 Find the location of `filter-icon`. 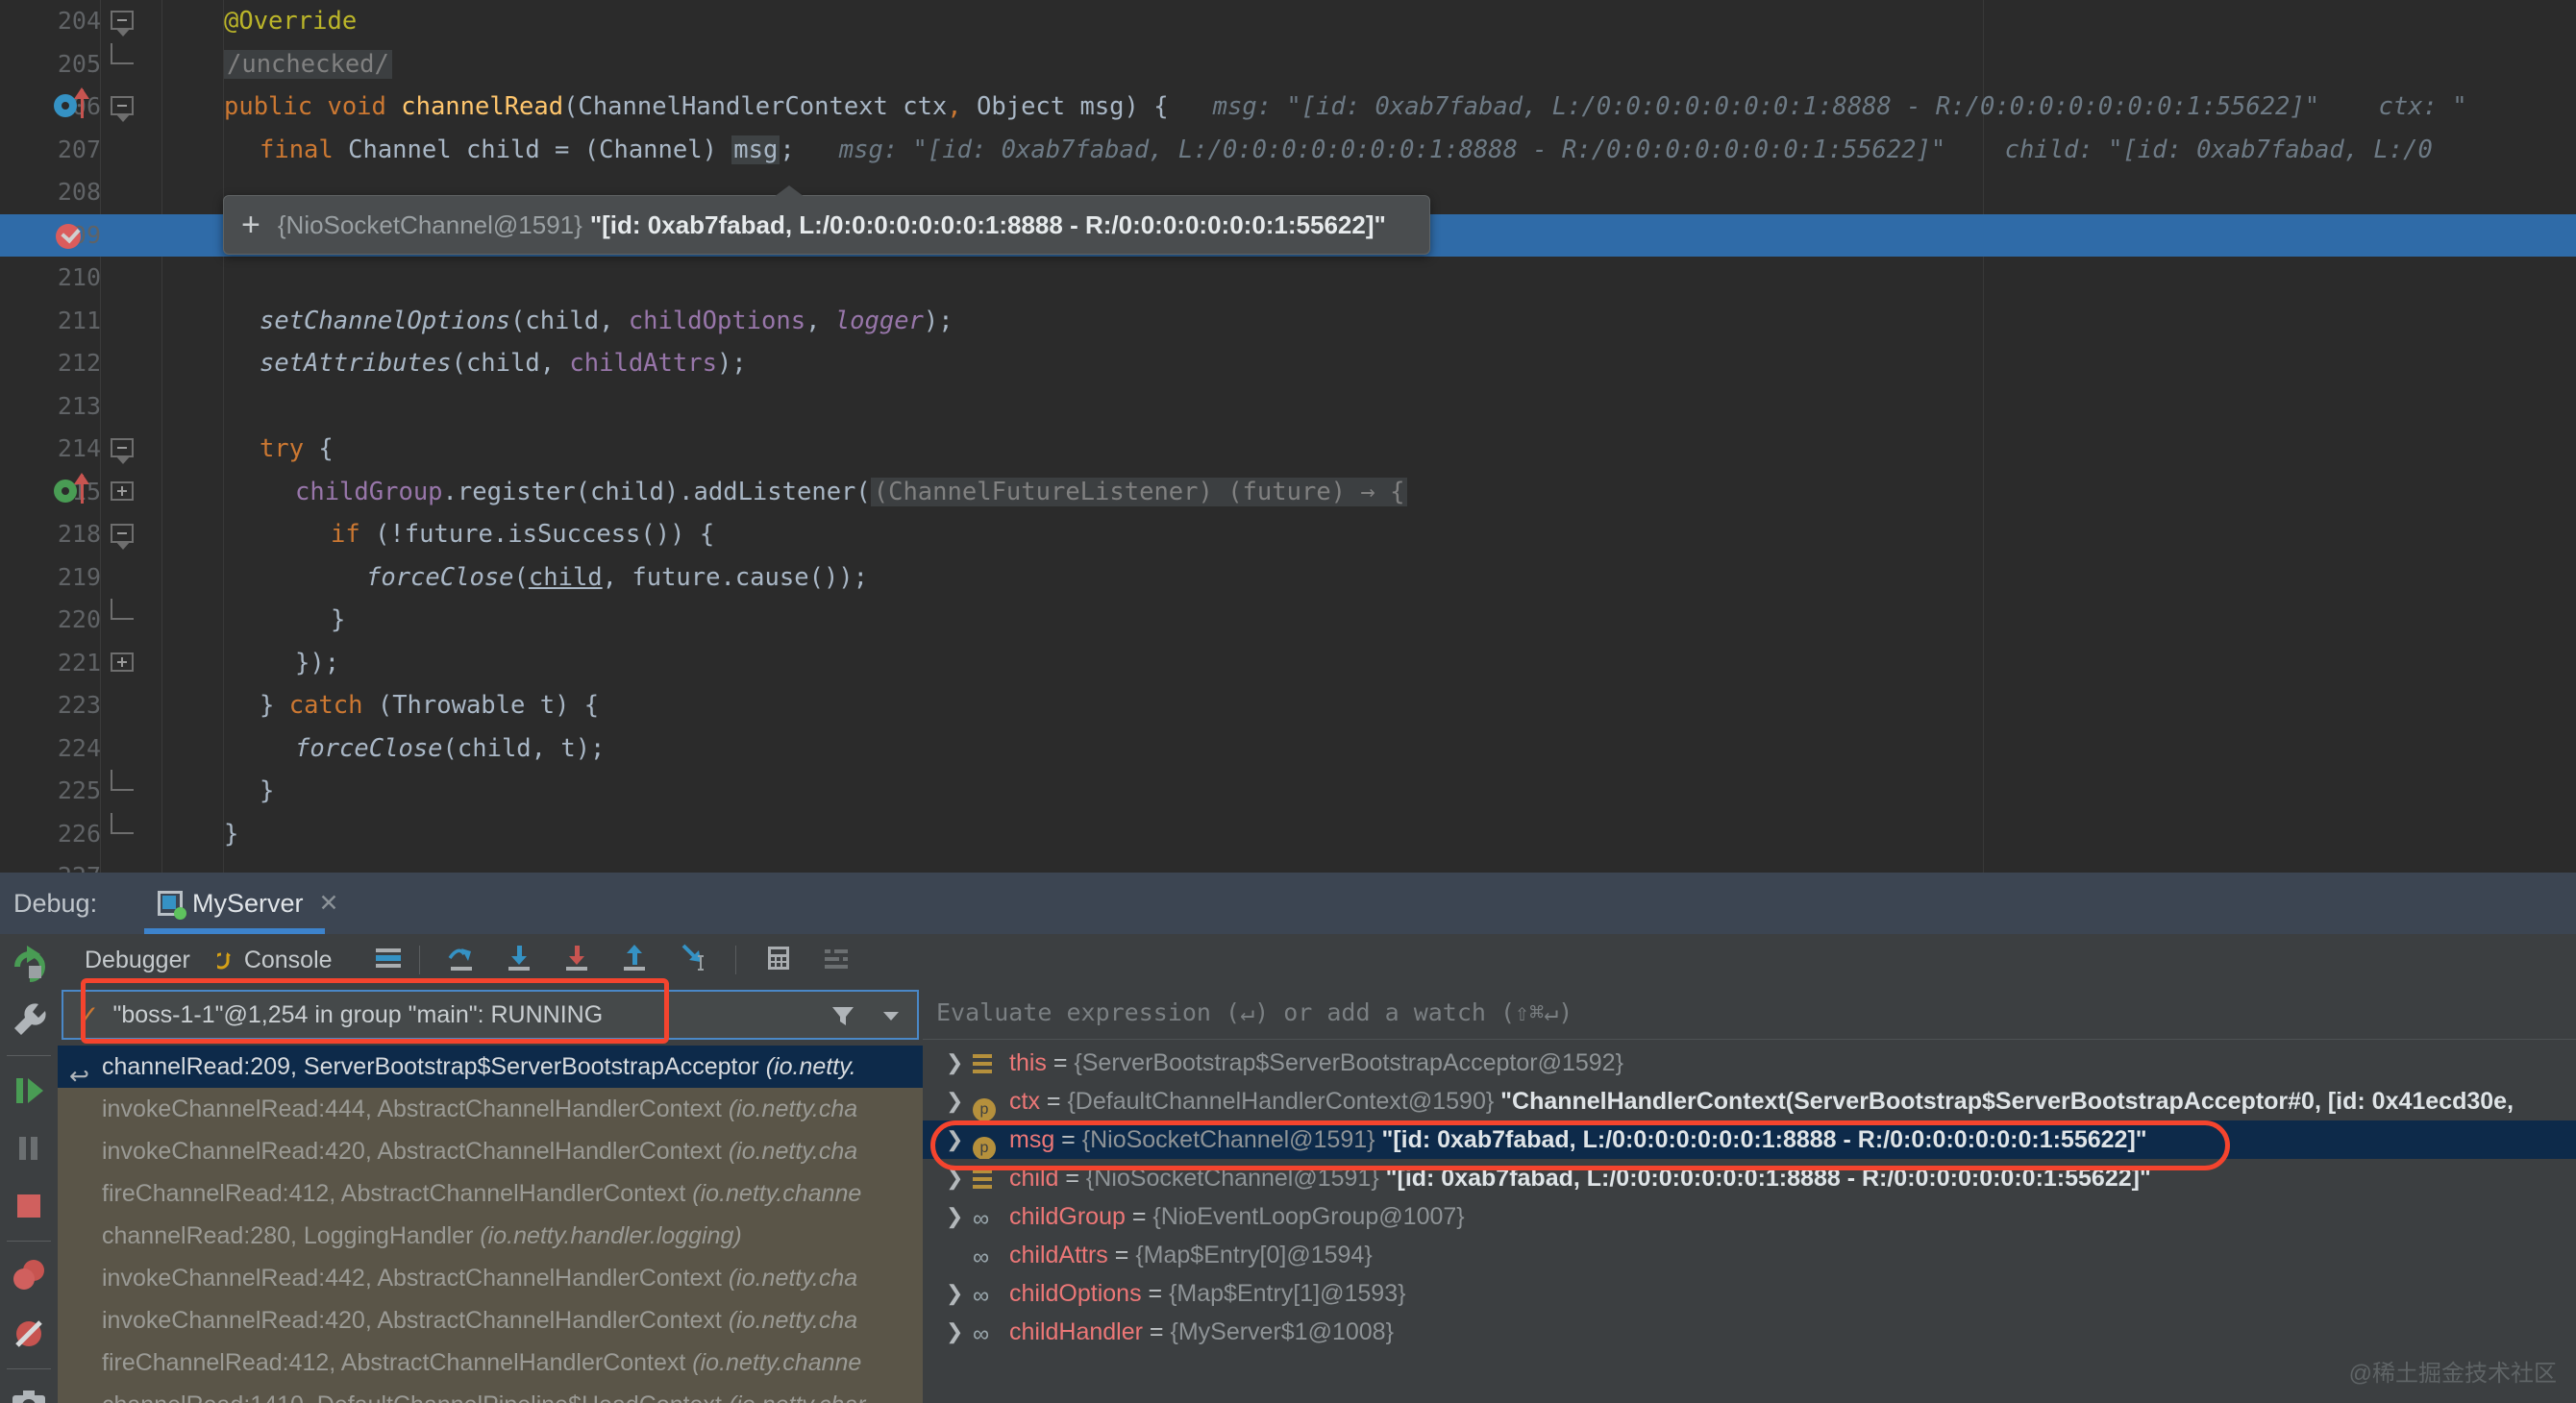

filter-icon is located at coordinates (843, 1018).